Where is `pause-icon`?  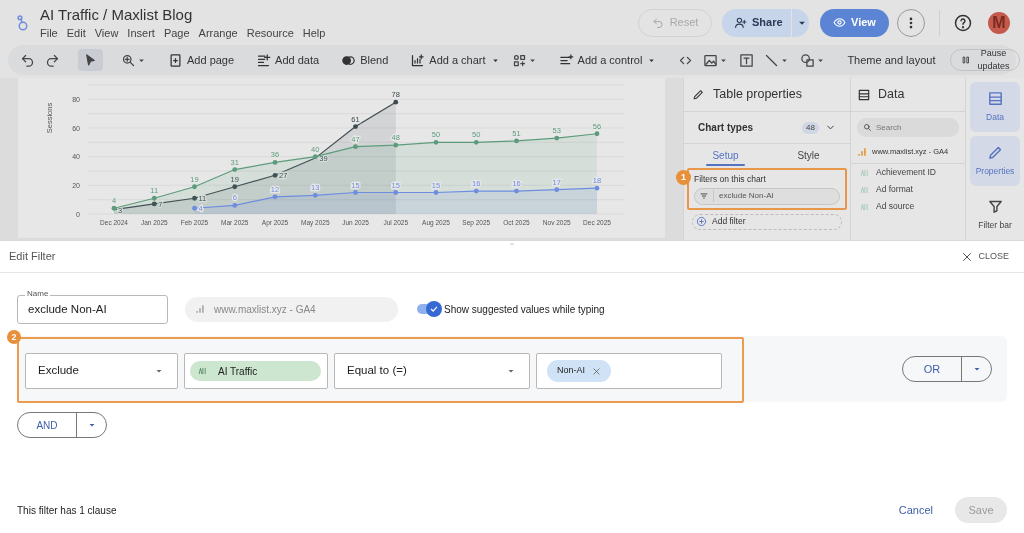
pause-icon is located at coordinates (966, 60).